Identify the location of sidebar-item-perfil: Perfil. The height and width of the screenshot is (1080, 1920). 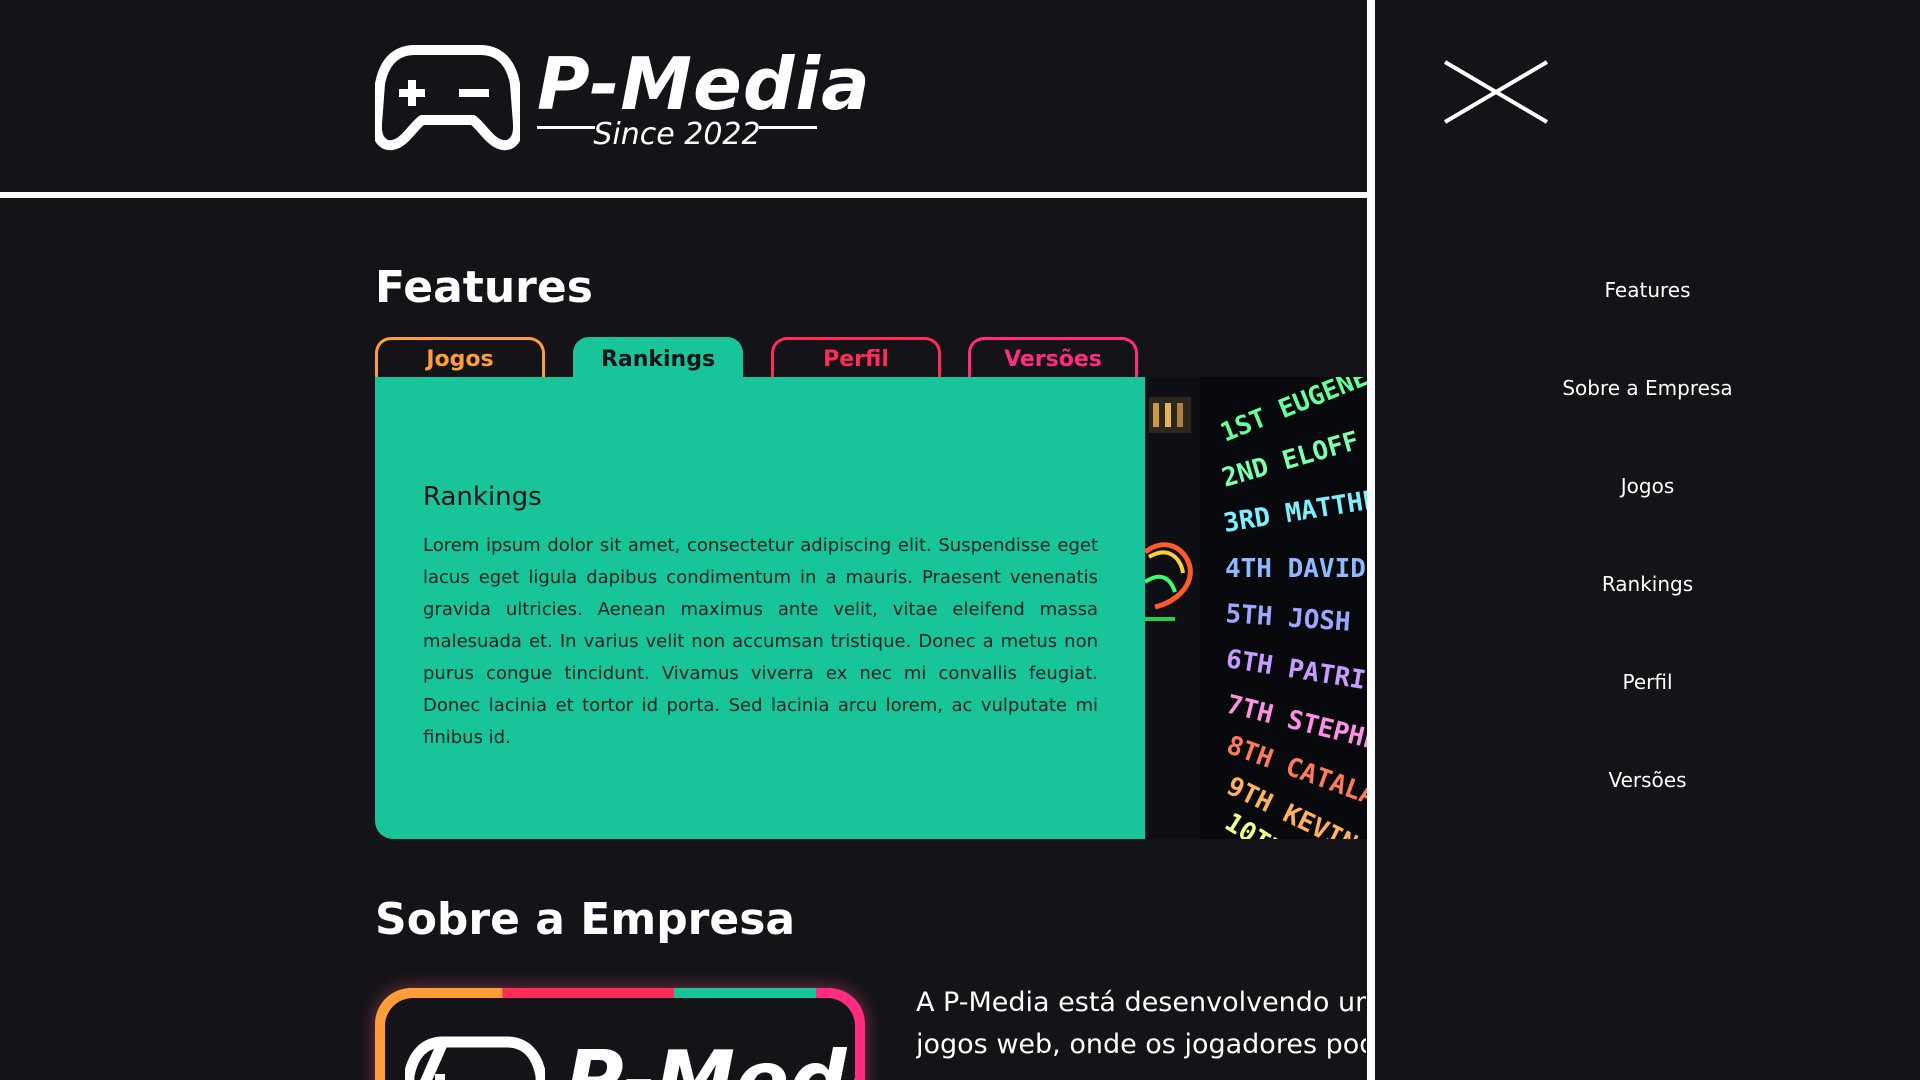
(1647, 682).